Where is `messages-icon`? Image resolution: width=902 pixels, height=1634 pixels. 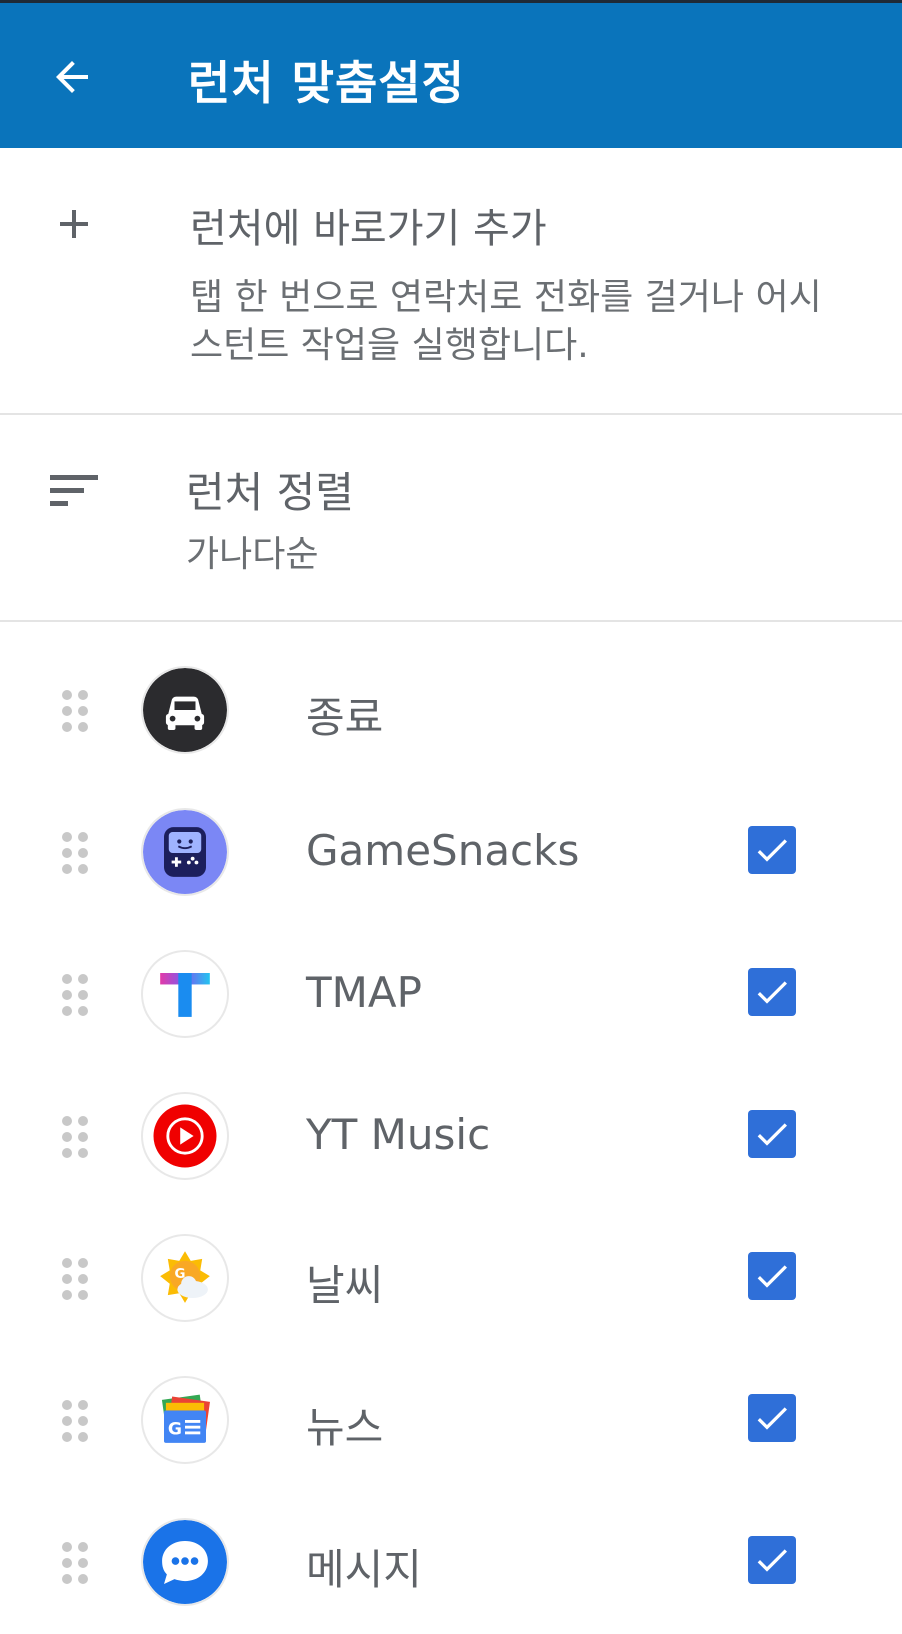
messages-icon is located at coordinates (185, 1562).